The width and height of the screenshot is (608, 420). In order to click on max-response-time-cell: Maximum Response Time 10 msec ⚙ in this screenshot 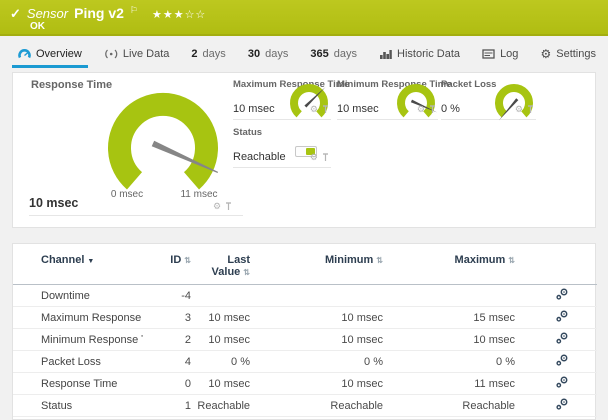, I will do `click(291, 96)`.